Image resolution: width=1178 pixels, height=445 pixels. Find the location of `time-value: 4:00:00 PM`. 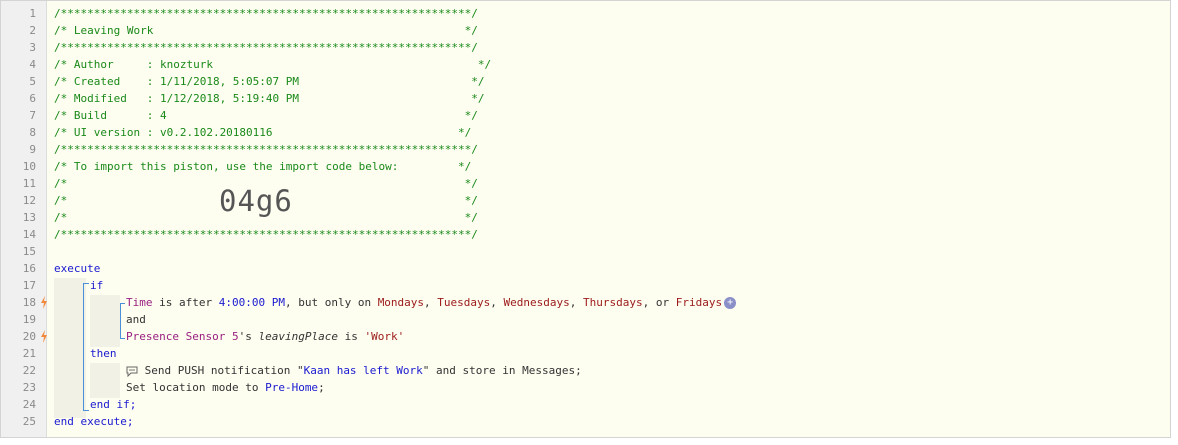

time-value: 4:00:00 PM is located at coordinates (252, 302).